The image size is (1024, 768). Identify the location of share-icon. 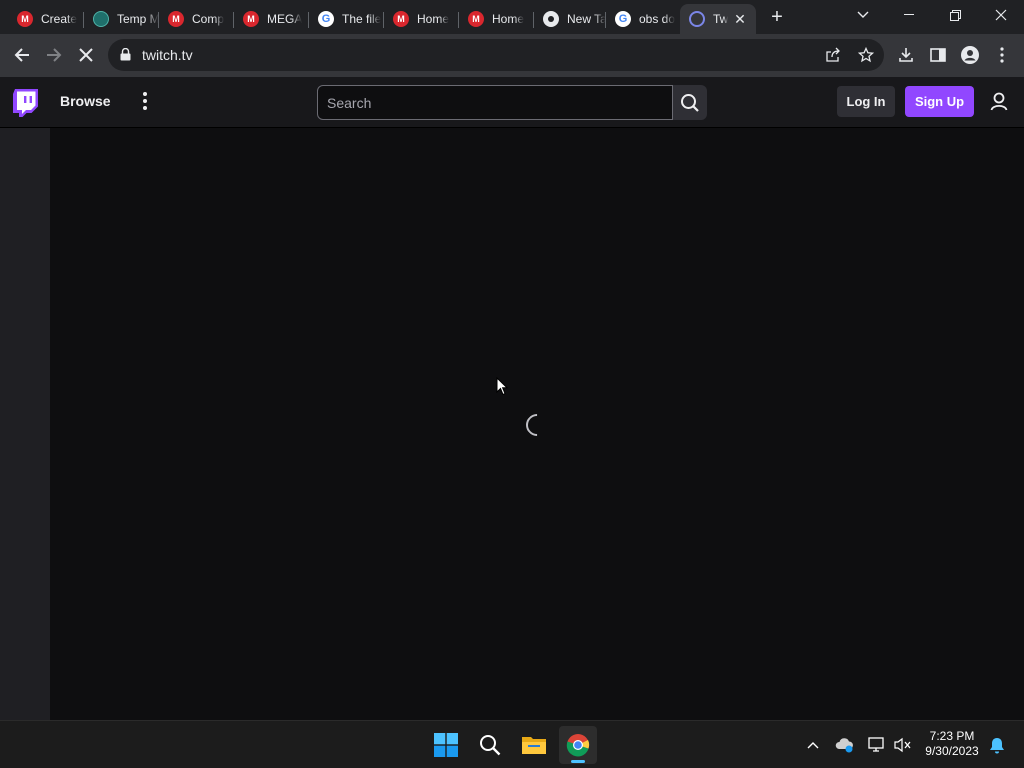
(833, 54).